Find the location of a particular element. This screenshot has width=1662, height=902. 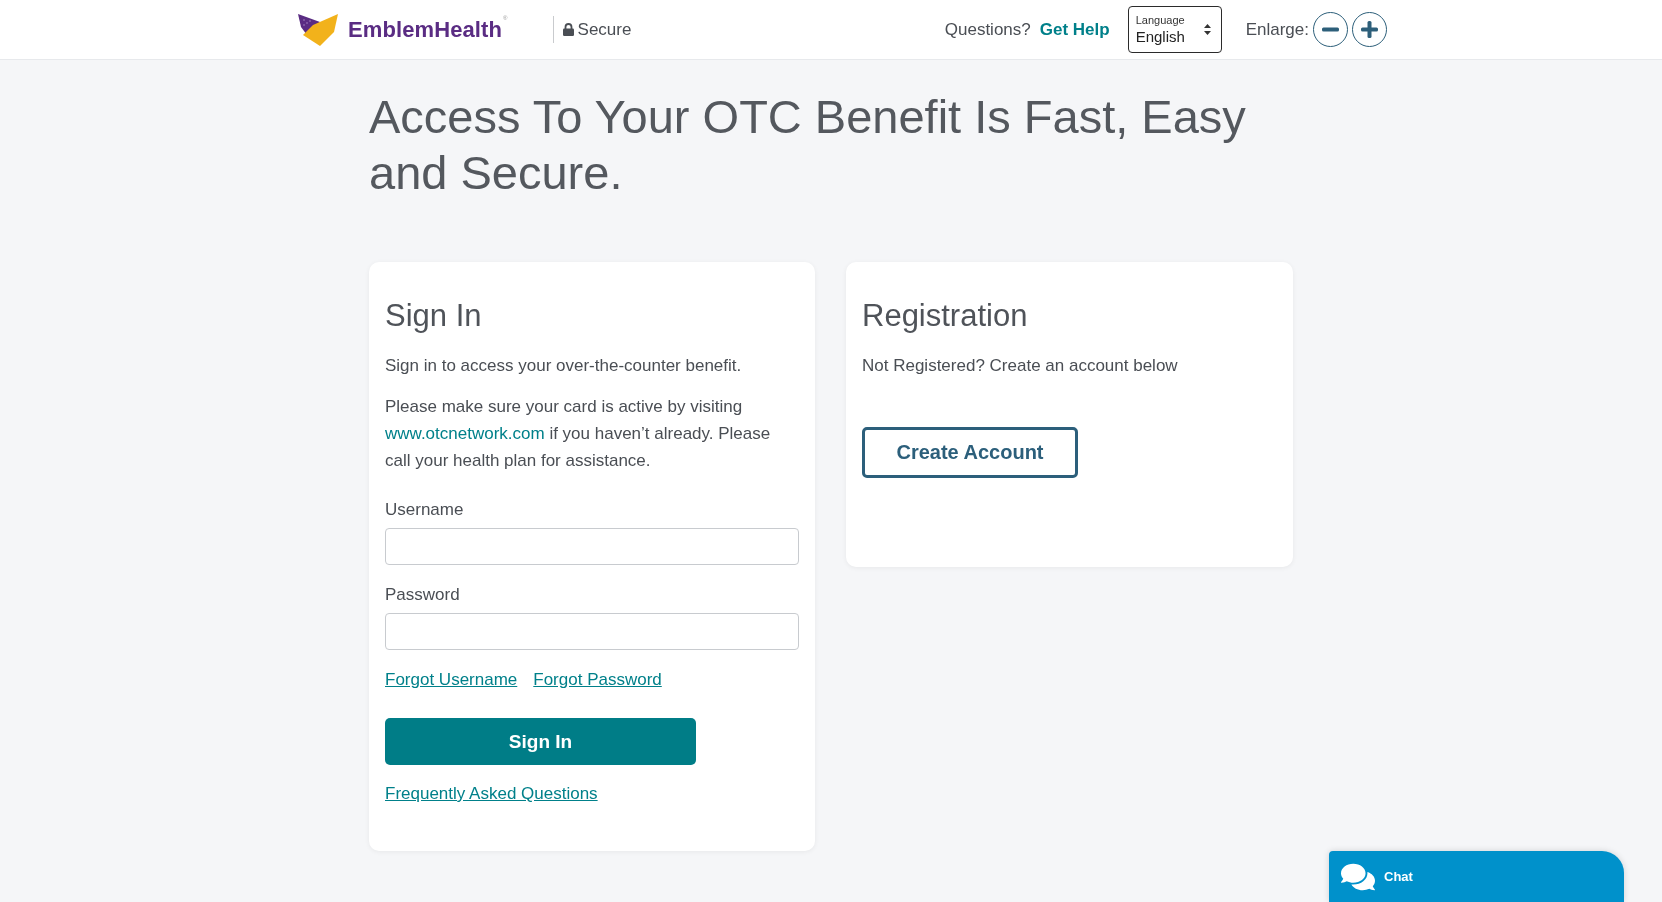

enlarge-label: Enlarge: is located at coordinates (1277, 29).